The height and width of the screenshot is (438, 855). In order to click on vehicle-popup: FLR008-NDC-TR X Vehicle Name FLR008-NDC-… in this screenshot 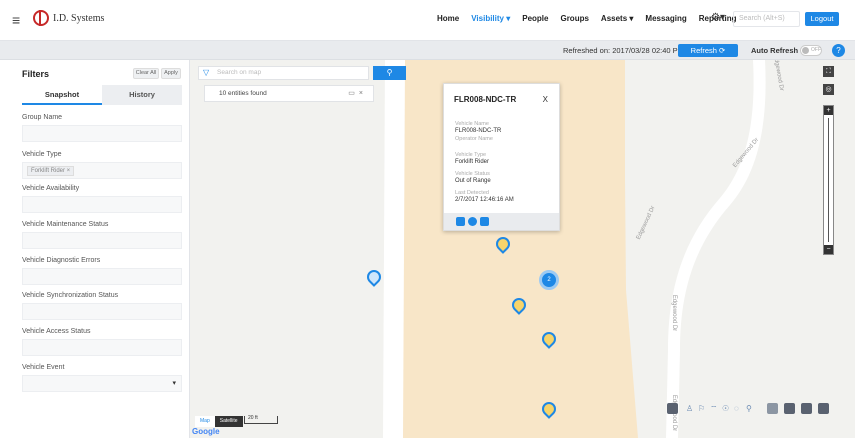, I will do `click(501, 157)`.